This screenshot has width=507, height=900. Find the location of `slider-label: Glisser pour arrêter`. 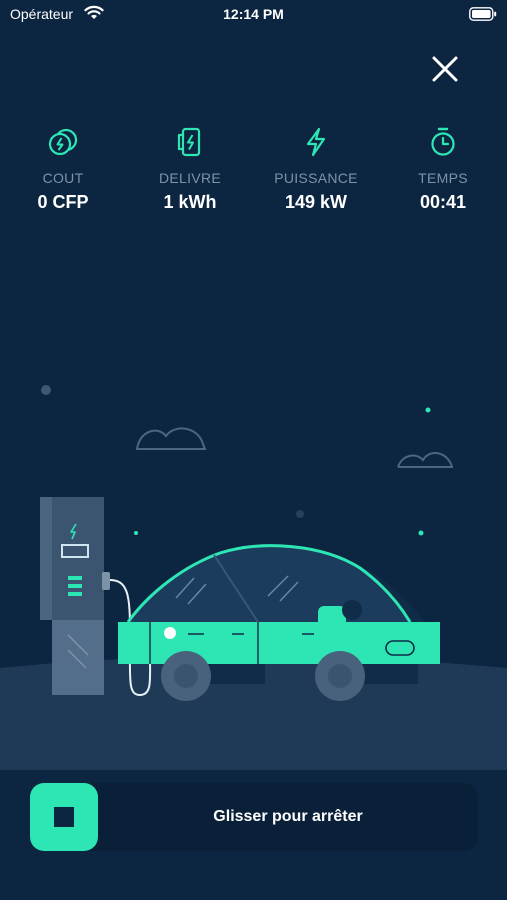

slider-label: Glisser pour arrêter is located at coordinates (288, 816).